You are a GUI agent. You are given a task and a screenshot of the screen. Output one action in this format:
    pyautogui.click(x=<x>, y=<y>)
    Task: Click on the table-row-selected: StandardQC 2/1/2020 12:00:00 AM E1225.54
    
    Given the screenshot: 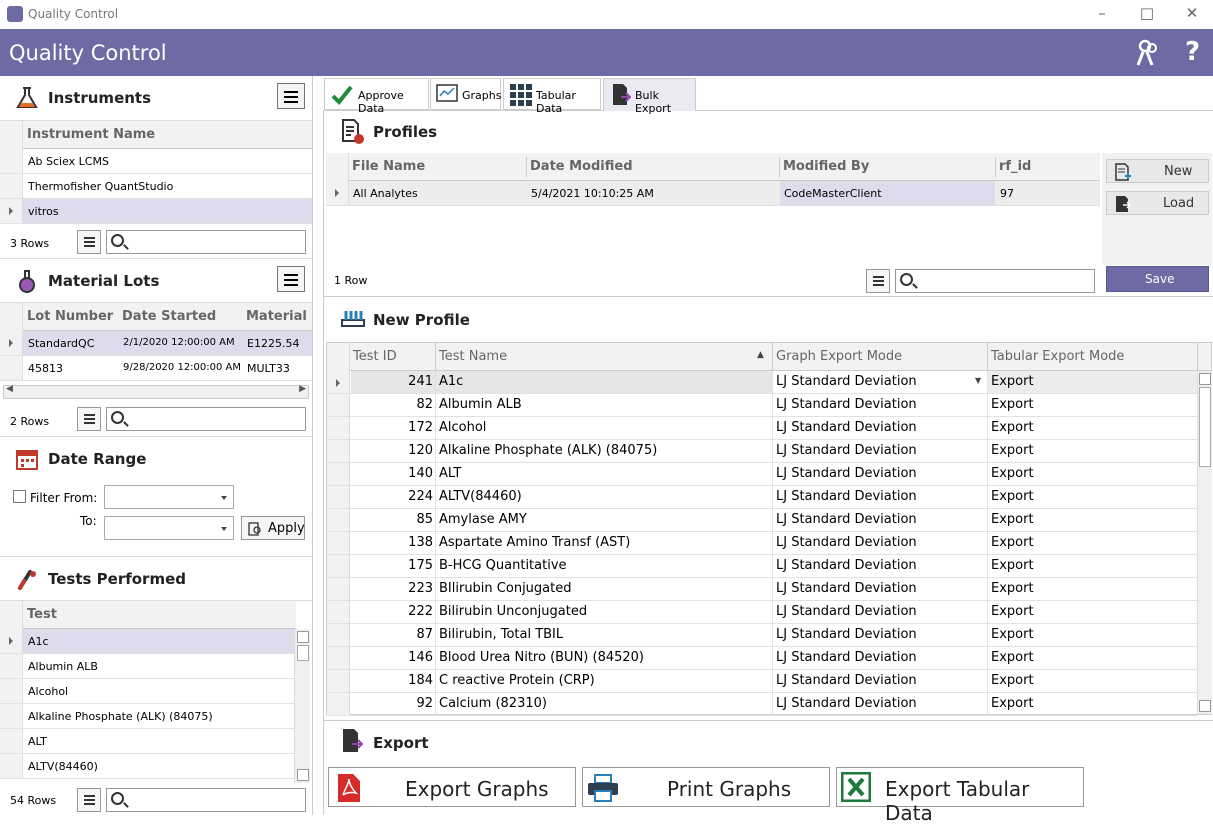 What is the action you would take?
    pyautogui.click(x=156, y=343)
    